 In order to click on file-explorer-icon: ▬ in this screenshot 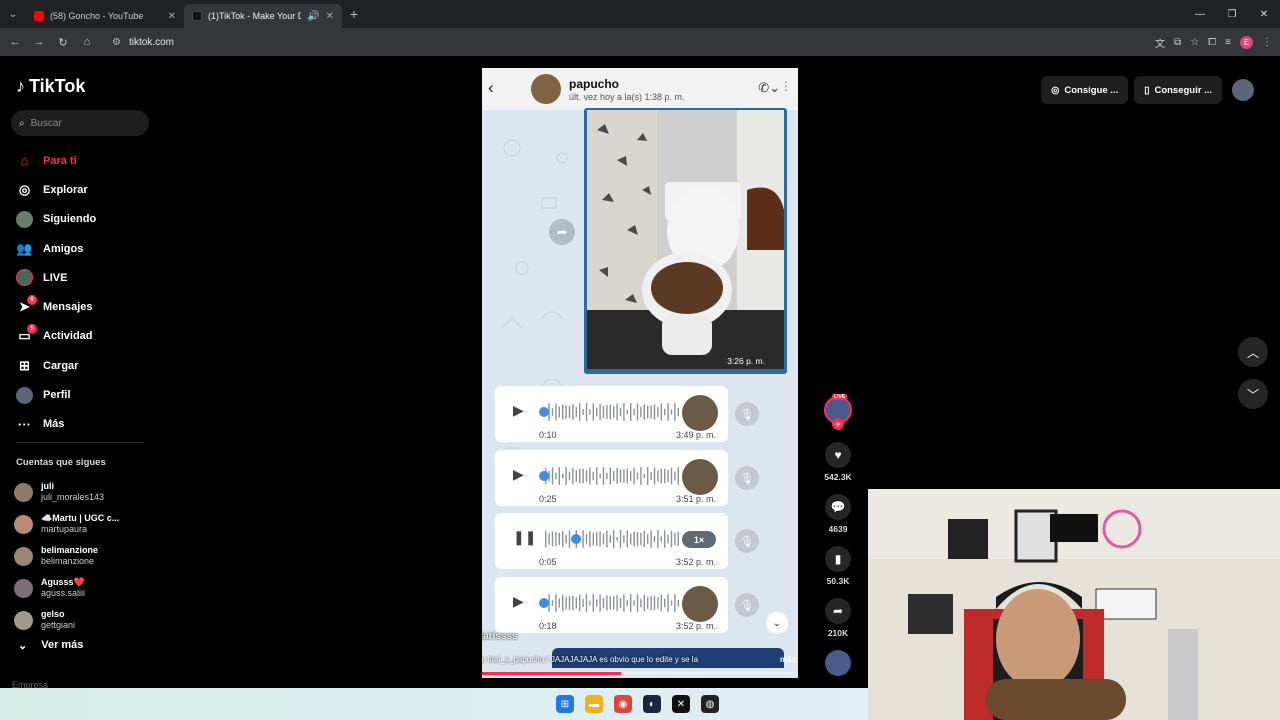, I will do `click(594, 704)`.